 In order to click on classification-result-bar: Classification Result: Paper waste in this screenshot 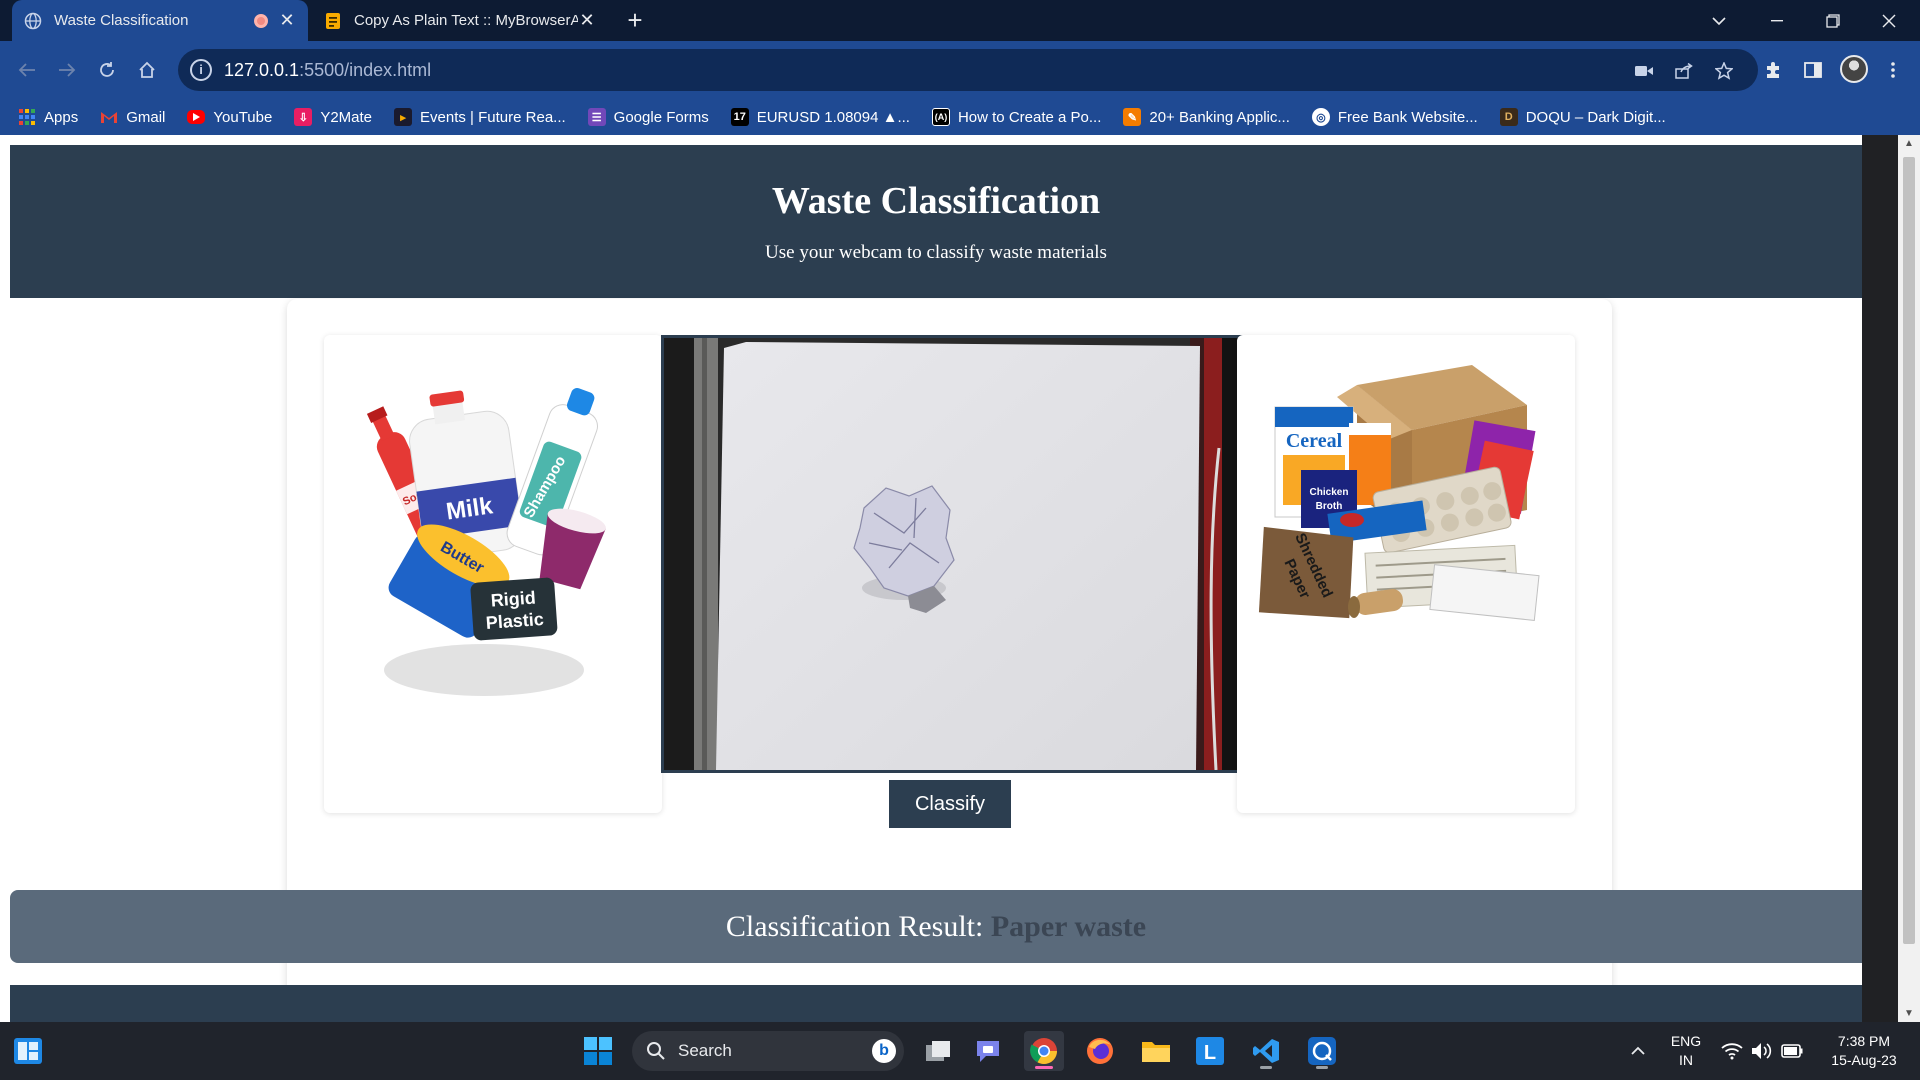, I will do `click(936, 926)`.